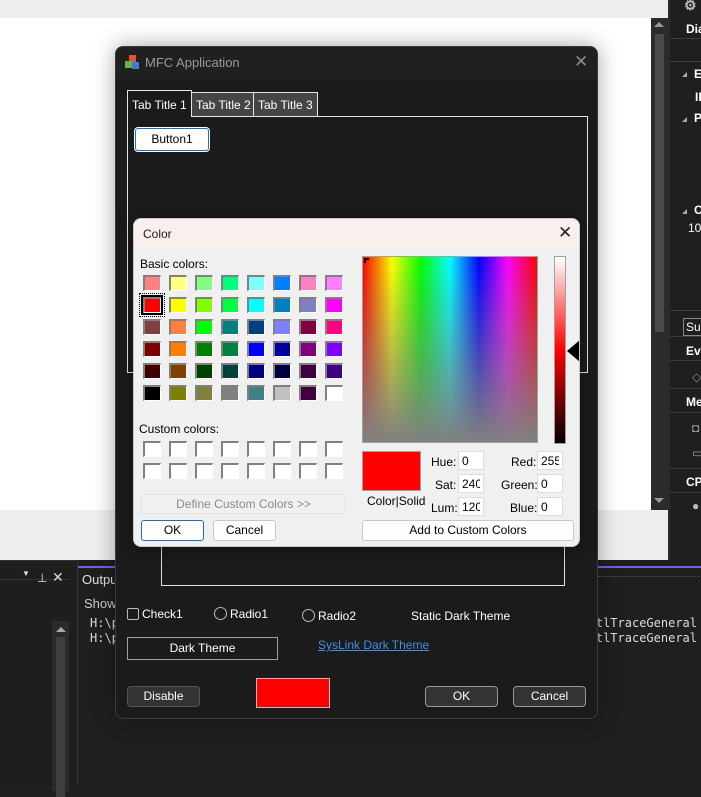 The image size is (701, 797). What do you see at coordinates (241, 614) in the screenshot?
I see `radio1: Radio1` at bounding box center [241, 614].